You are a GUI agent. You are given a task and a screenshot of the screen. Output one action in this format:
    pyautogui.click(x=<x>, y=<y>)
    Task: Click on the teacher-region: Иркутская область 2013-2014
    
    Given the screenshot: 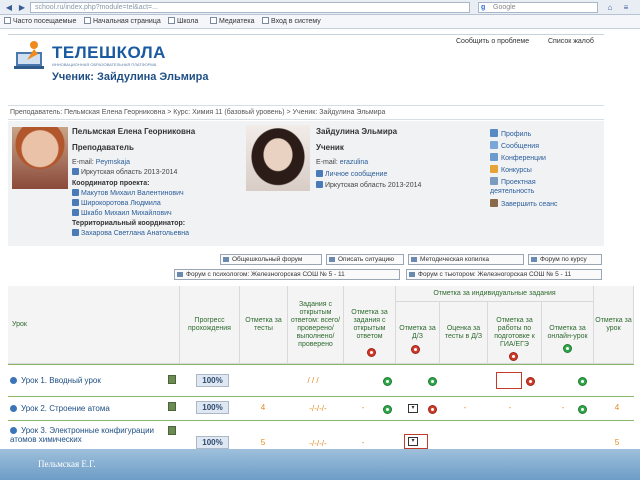 What is the action you would take?
    pyautogui.click(x=124, y=172)
    